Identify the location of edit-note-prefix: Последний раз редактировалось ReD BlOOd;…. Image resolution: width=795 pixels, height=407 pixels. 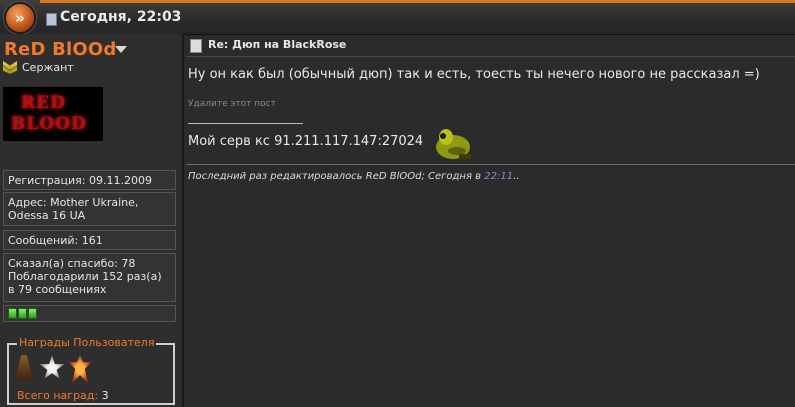
(336, 176).